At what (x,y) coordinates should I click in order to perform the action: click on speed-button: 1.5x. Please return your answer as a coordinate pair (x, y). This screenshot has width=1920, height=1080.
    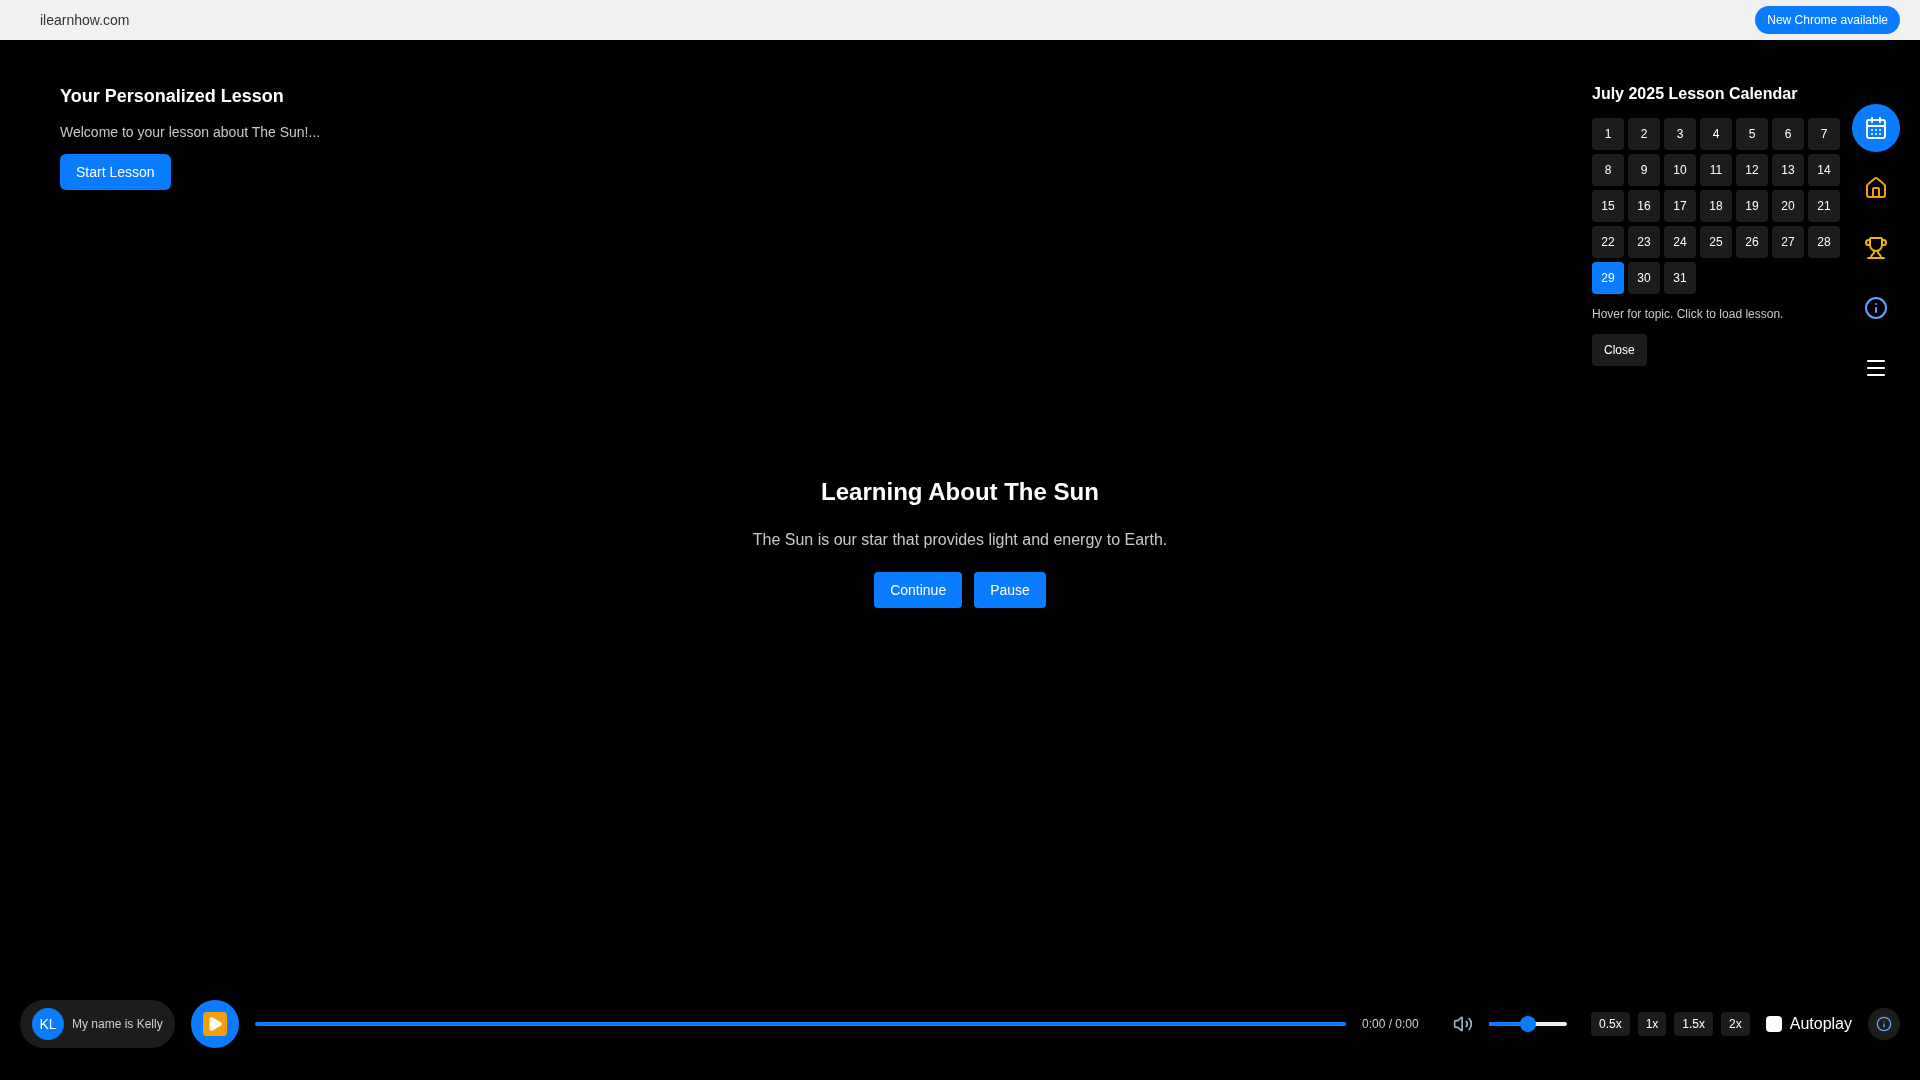
    Looking at the image, I should click on (1694, 1024).